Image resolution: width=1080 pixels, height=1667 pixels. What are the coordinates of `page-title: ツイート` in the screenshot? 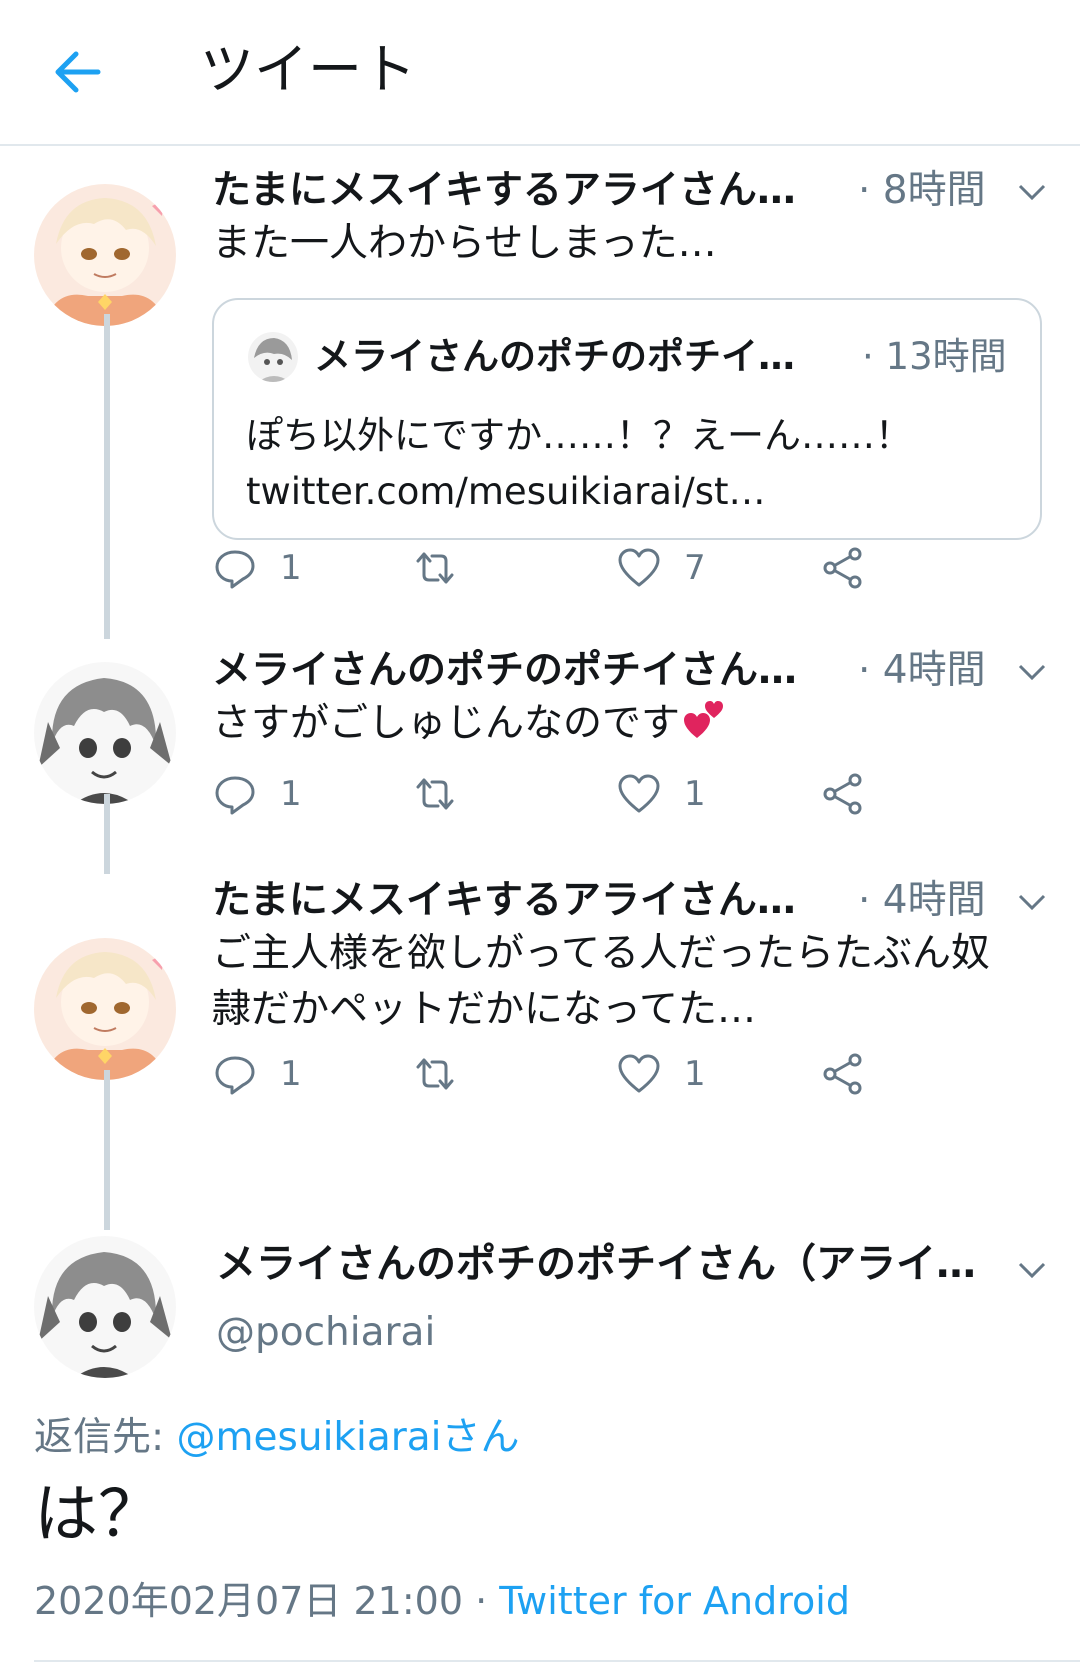 It's located at (308, 69).